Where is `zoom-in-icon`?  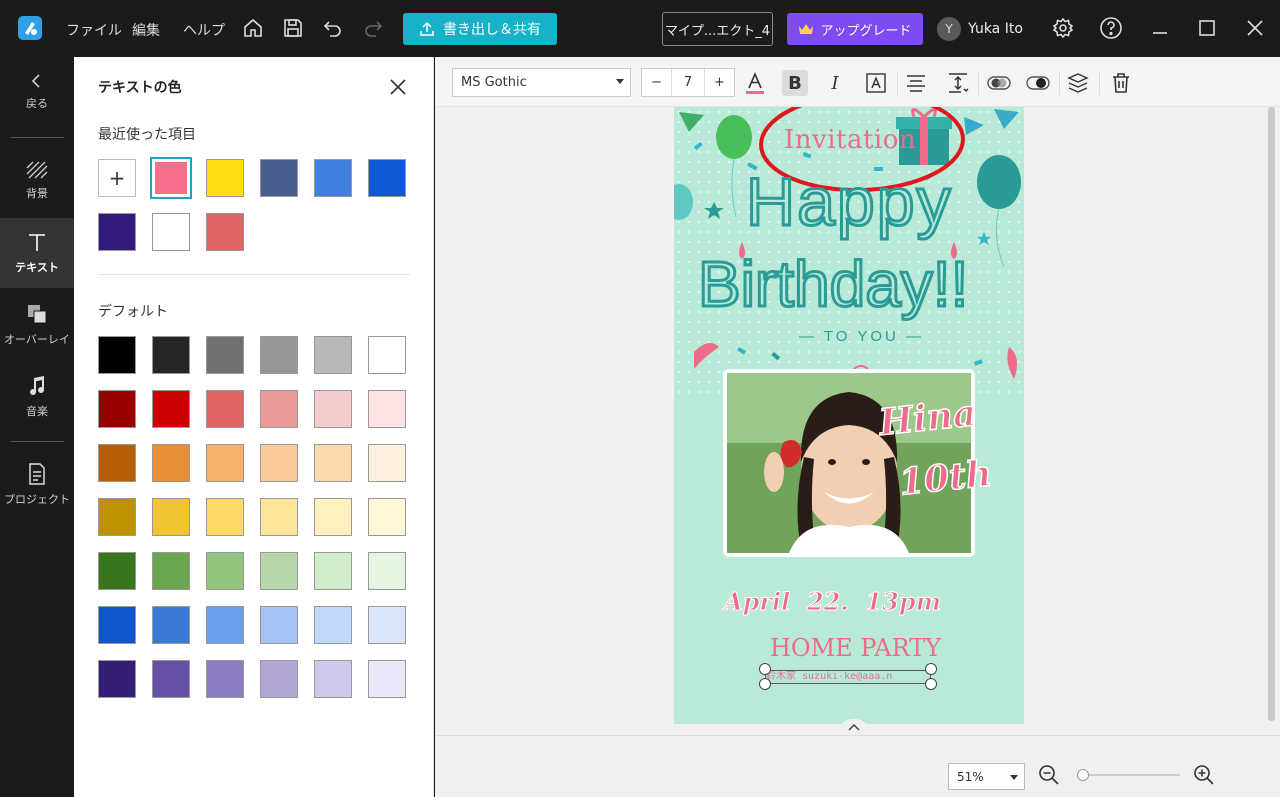
zoom-in-icon is located at coordinates (1204, 777).